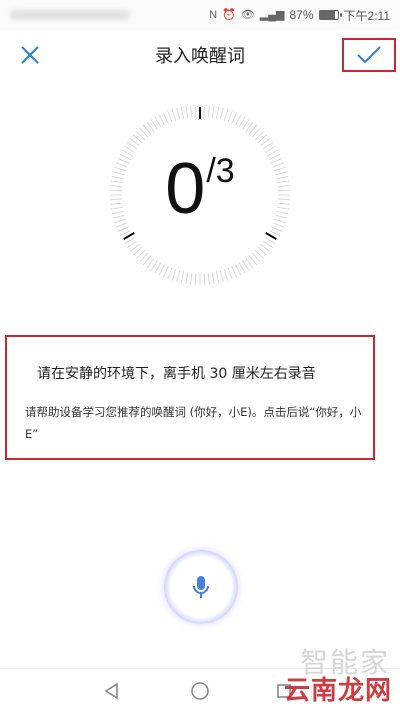 This screenshot has height=711, width=400. I want to click on recording-counter: 0/3, so click(200, 189).